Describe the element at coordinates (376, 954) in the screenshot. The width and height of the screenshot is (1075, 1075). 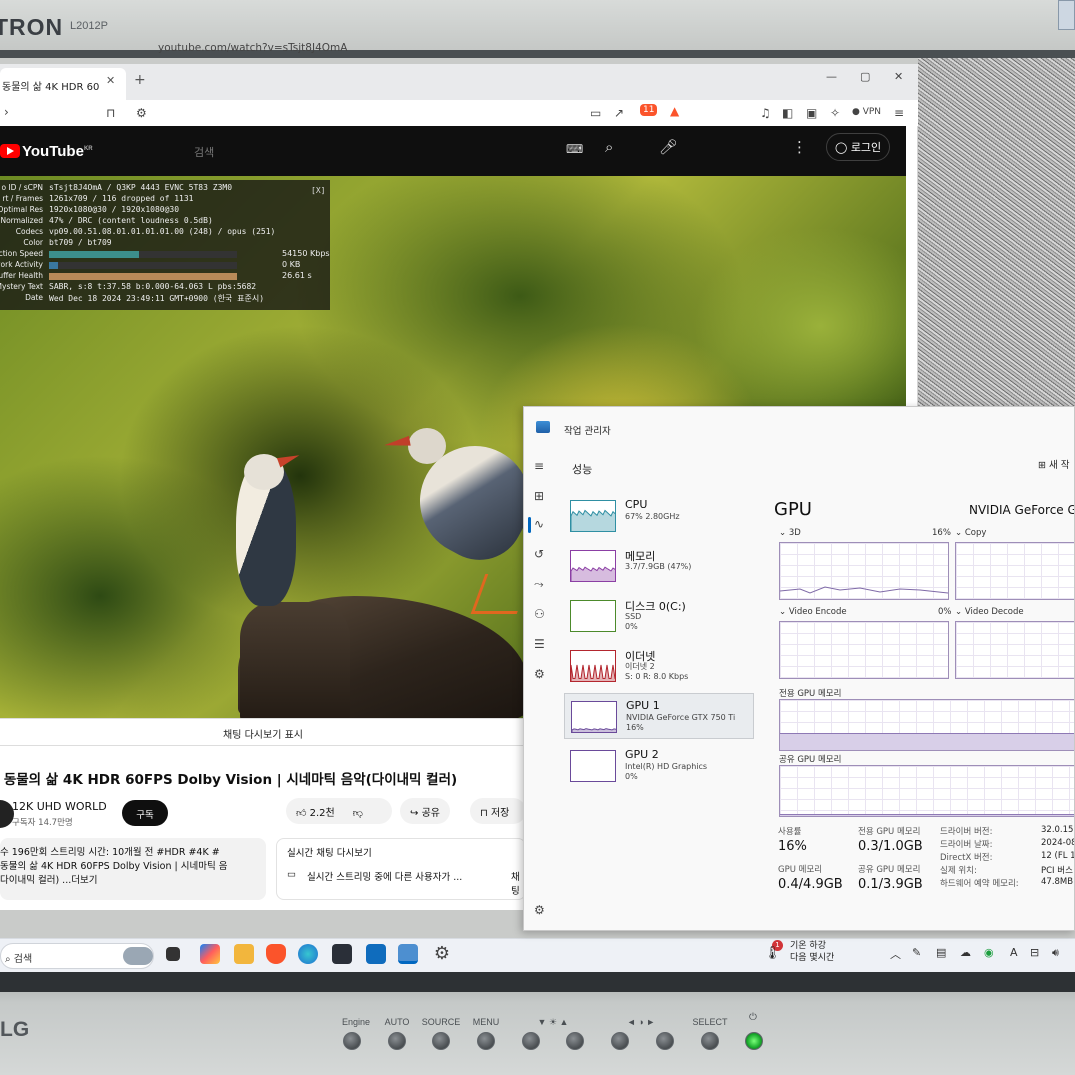
I see `outlook-icon` at that location.